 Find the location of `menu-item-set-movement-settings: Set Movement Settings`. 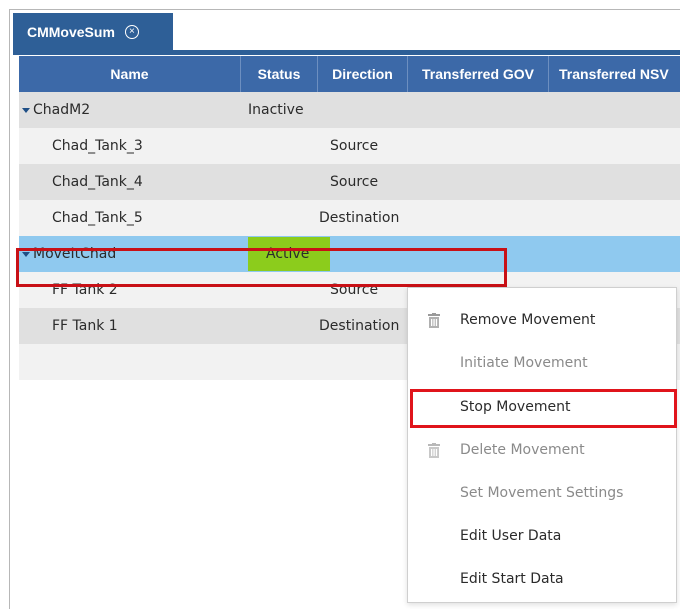

menu-item-set-movement-settings: Set Movement Settings is located at coordinates (542, 493).